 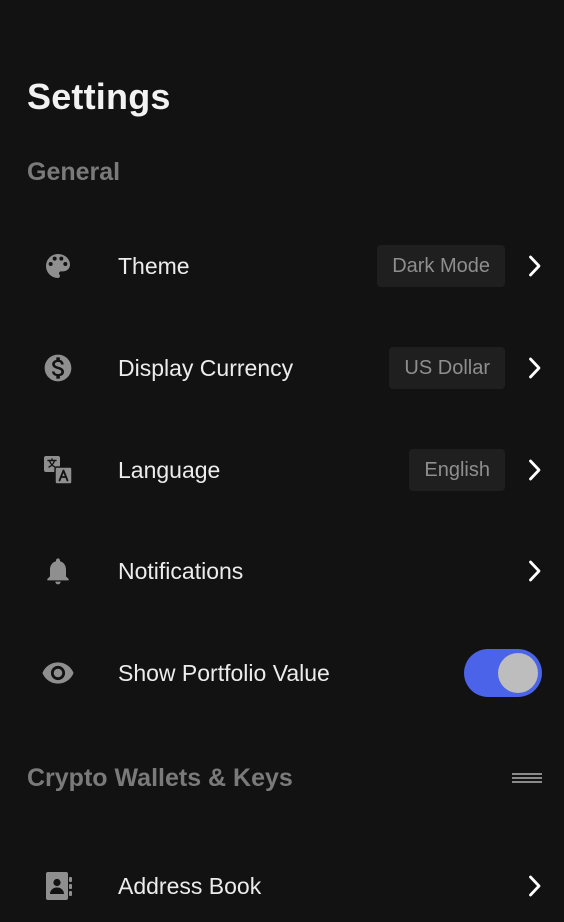 I want to click on show-portfolio-value-label: Show Portfolio Value, so click(x=224, y=673).